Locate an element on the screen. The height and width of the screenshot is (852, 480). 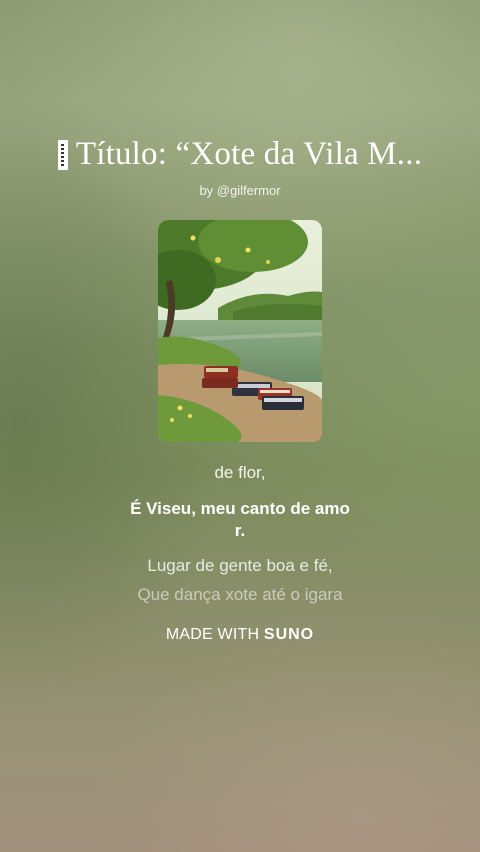
cover-art is located at coordinates (240, 331).